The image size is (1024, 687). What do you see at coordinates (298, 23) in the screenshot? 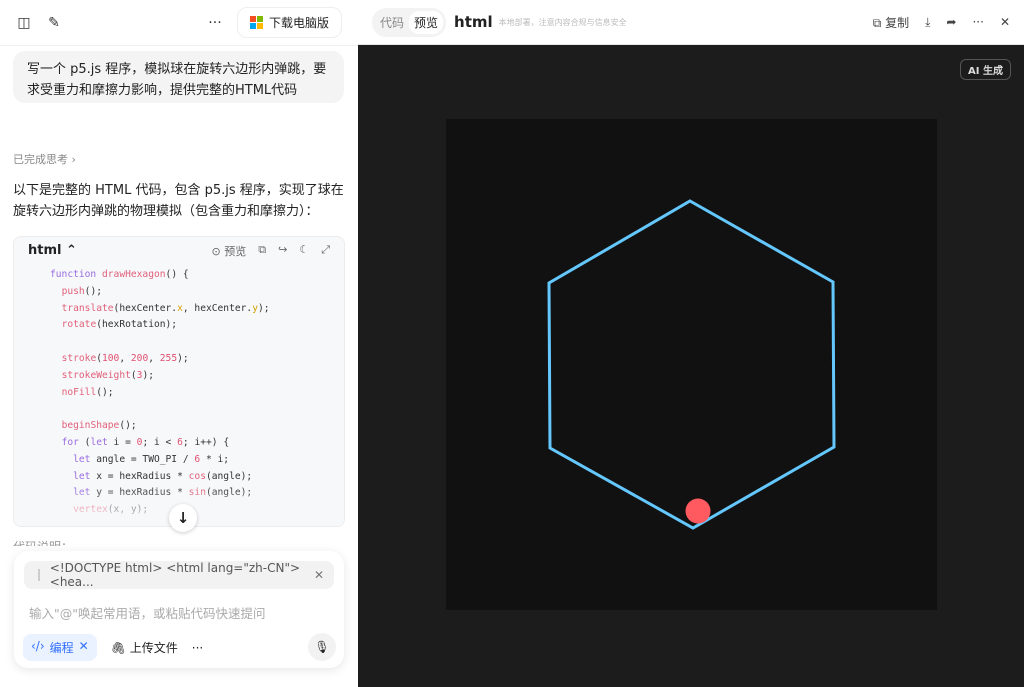
I see `download-label: 下载电脑版` at bounding box center [298, 23].